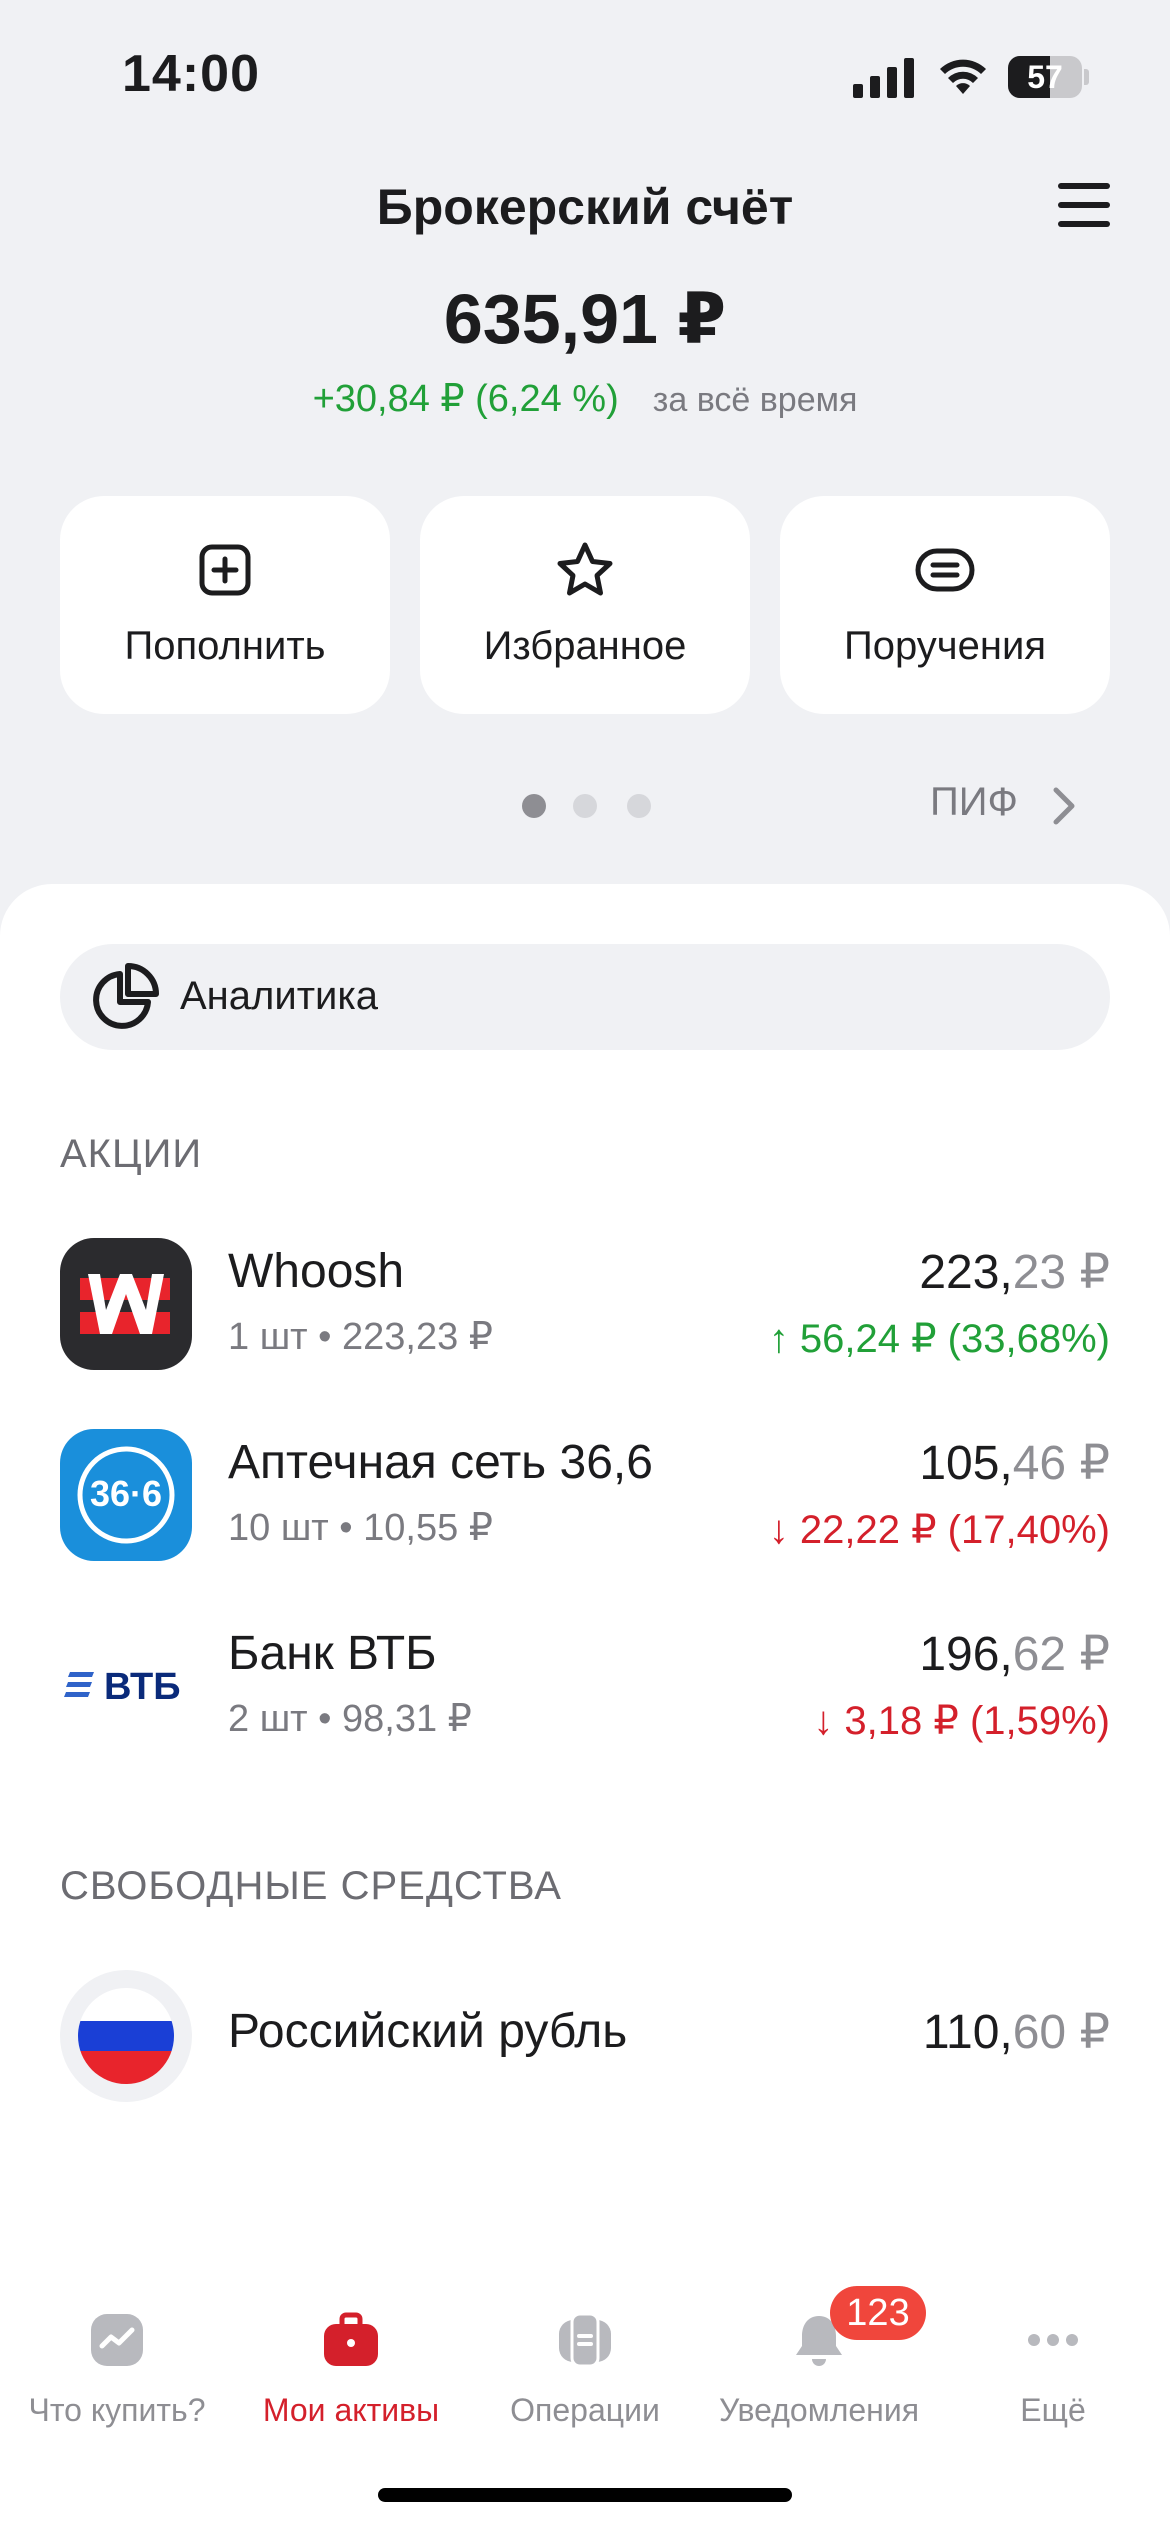 The width and height of the screenshot is (1170, 2532). Describe the element at coordinates (225, 605) in the screenshot. I see `deposit-button: Пополнить` at that location.